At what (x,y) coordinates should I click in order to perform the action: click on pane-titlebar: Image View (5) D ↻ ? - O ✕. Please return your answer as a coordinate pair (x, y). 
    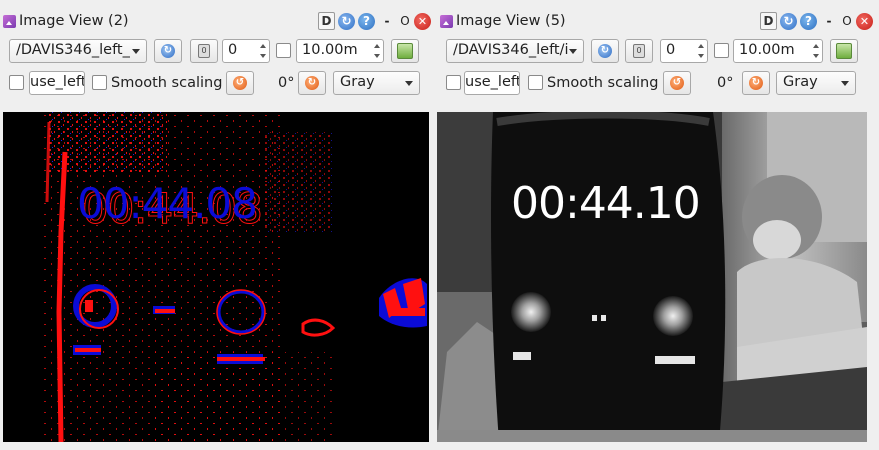
    Looking at the image, I should click on (658, 21).